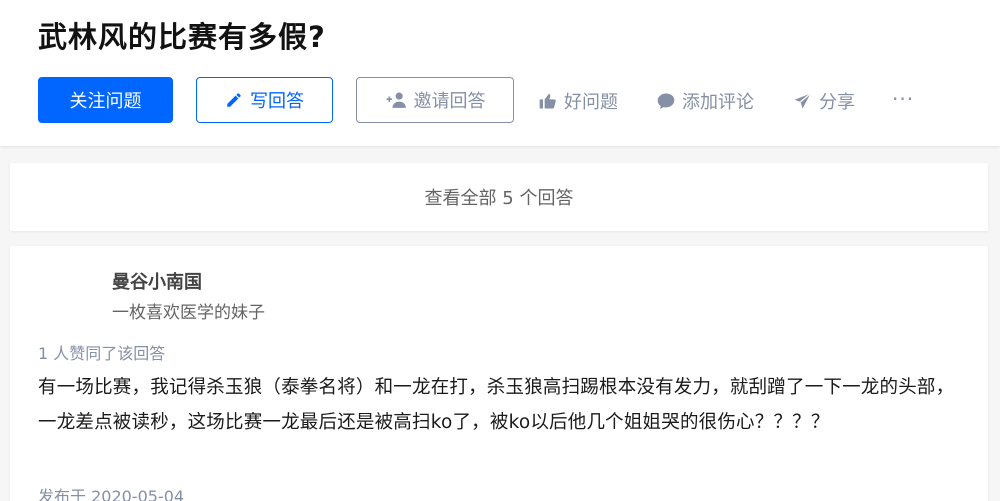 The width and height of the screenshot is (1000, 501). I want to click on share-button: 分享, so click(824, 101).